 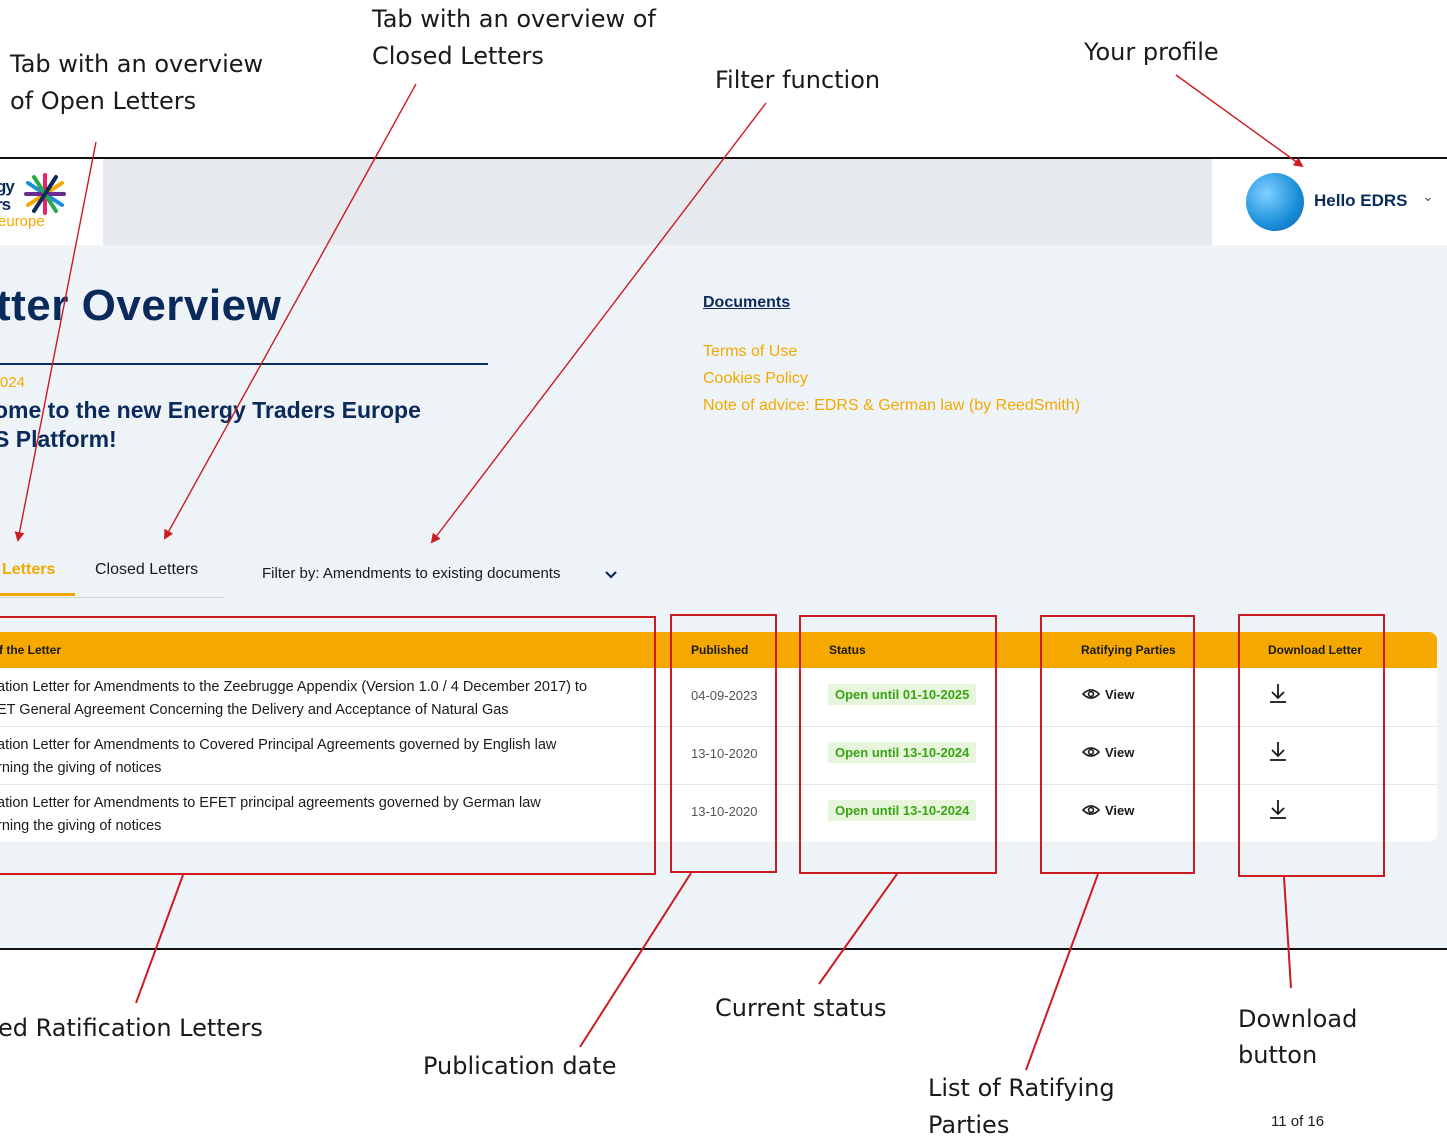 I want to click on highlight-parties-column, so click(x=1117, y=744).